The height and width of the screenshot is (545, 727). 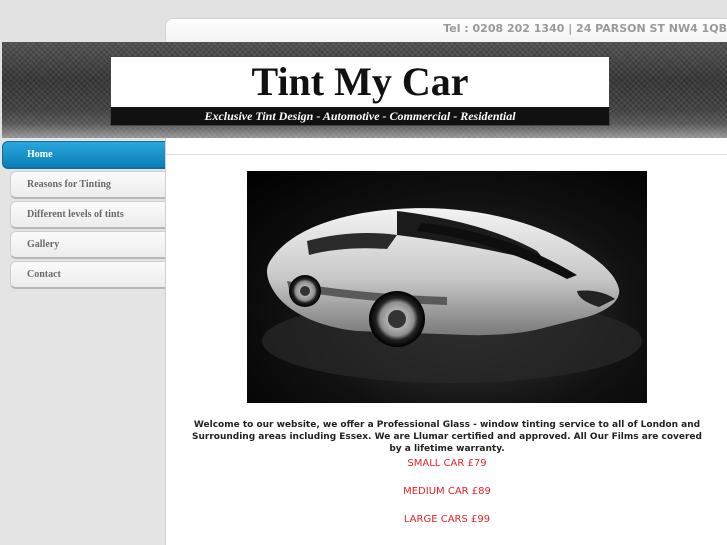 What do you see at coordinates (83, 155) in the screenshot?
I see `nav-item-home: Home` at bounding box center [83, 155].